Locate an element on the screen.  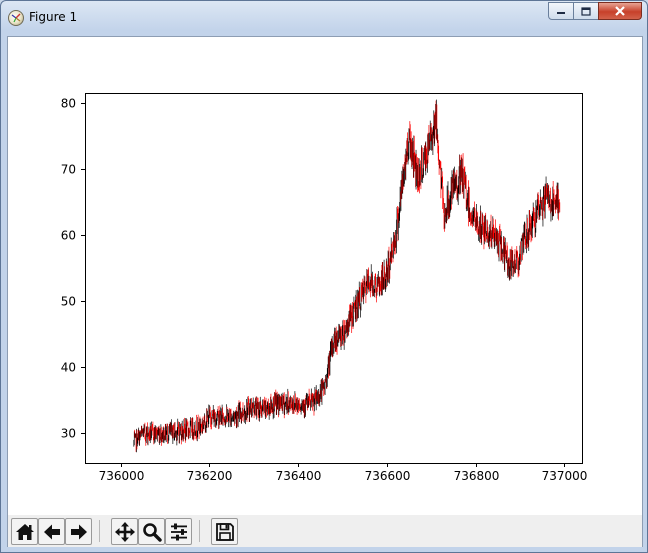
y-tick-label: 40 is located at coordinates (68, 368).